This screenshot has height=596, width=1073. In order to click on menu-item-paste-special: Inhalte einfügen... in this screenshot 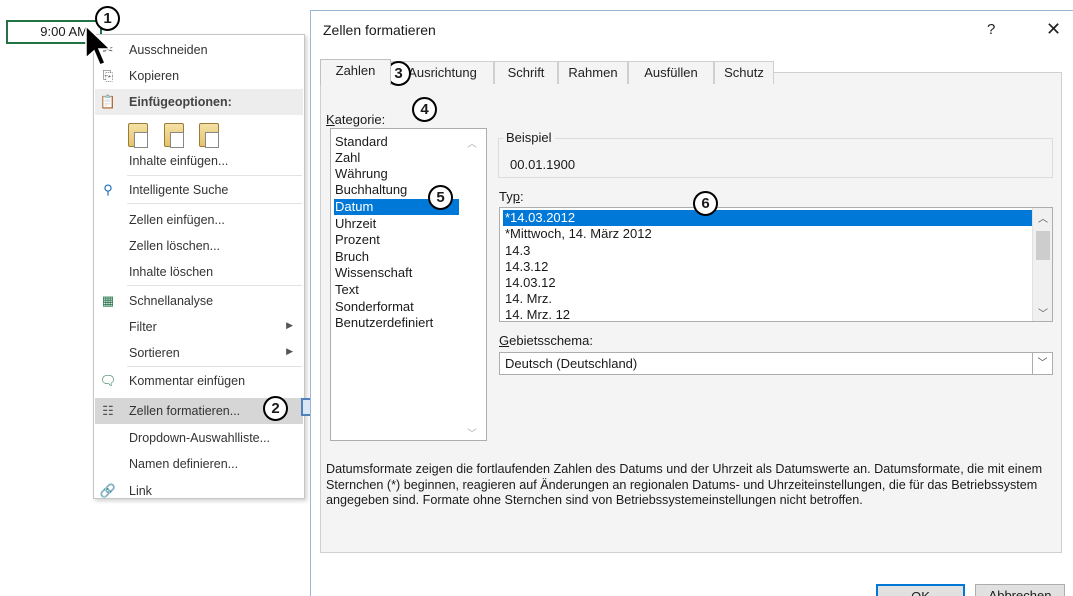, I will do `click(199, 161)`.